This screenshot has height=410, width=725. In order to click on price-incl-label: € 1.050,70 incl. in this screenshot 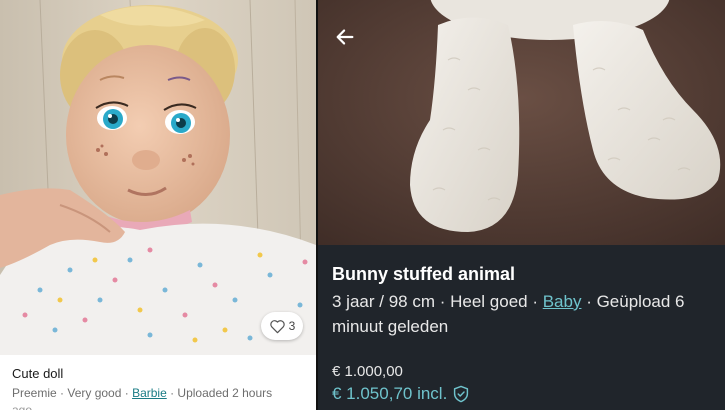, I will do `click(390, 393)`.